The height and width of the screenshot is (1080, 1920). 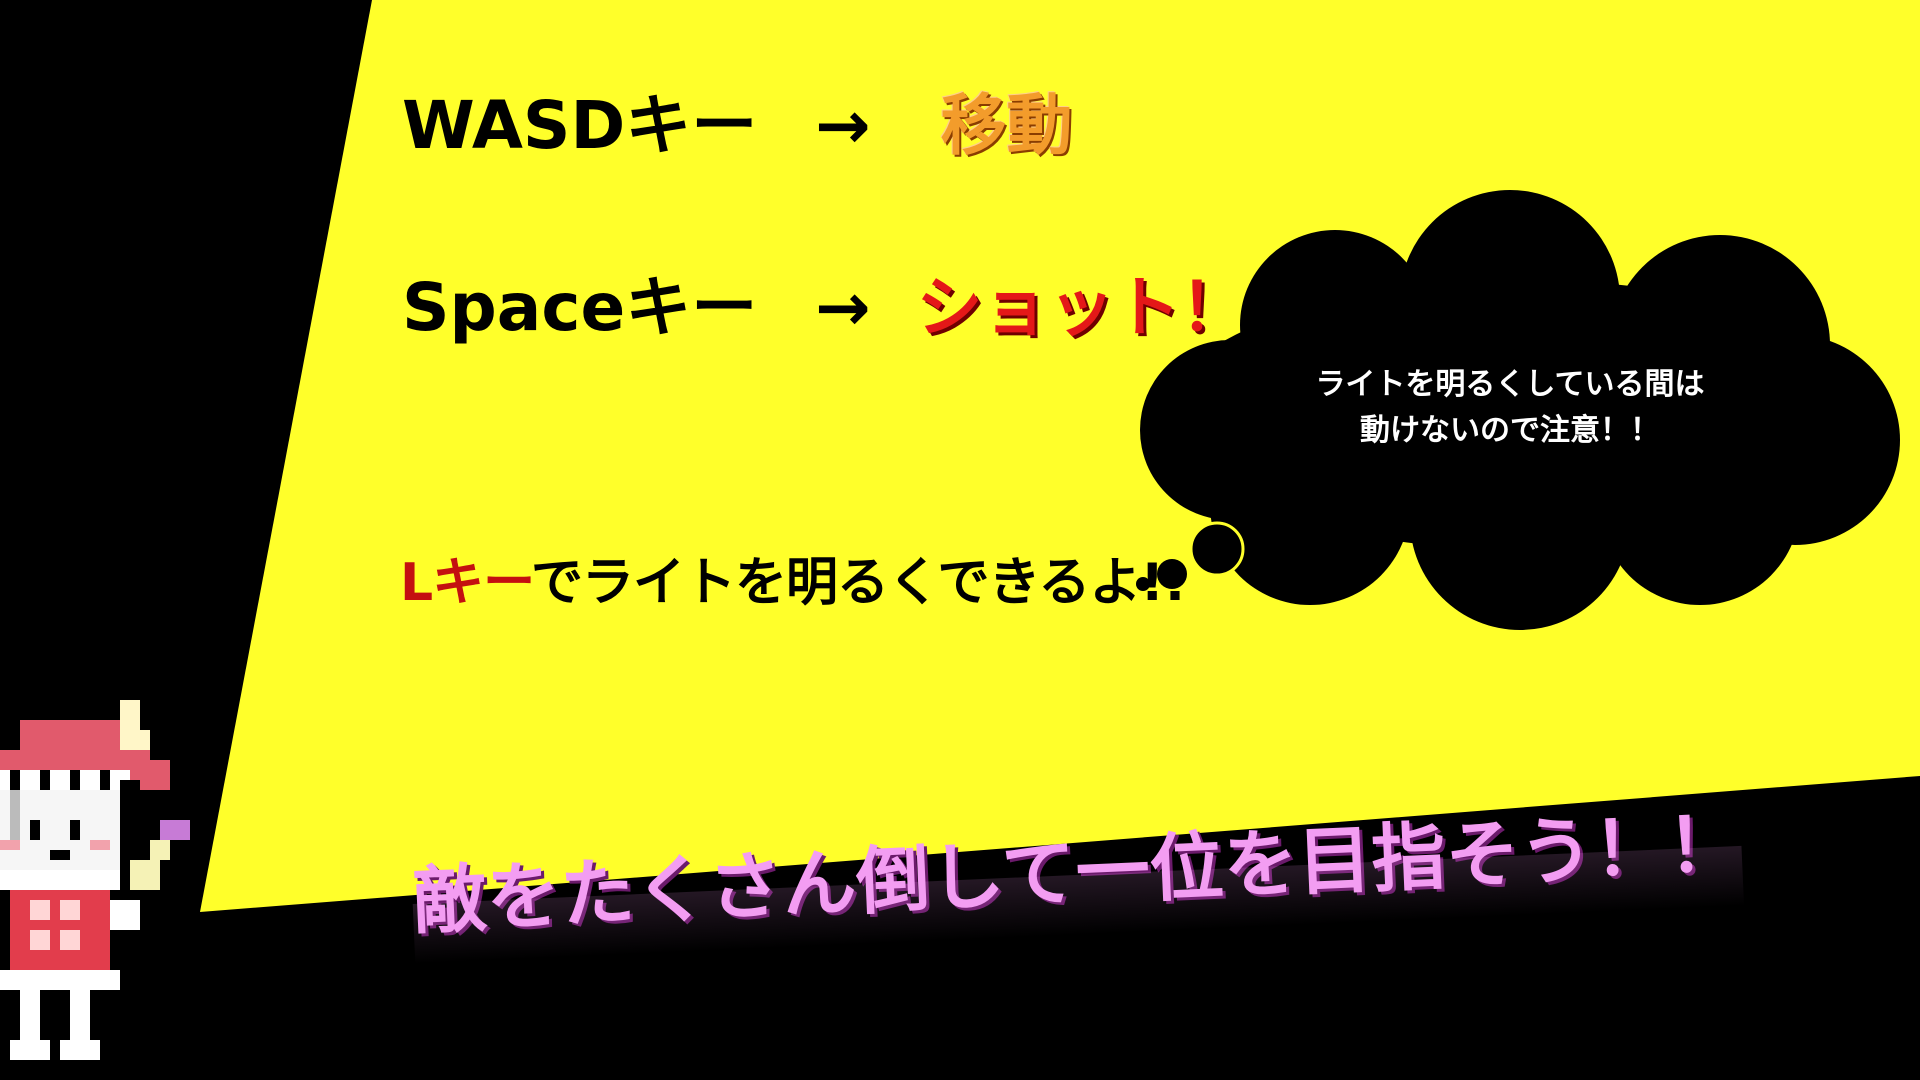 I want to click on shot-action-label: ショット！, so click(x=1081, y=307).